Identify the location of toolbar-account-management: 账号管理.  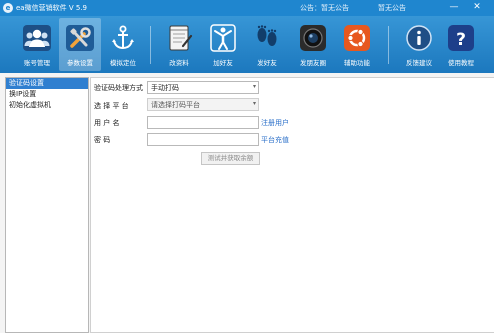
(37, 44).